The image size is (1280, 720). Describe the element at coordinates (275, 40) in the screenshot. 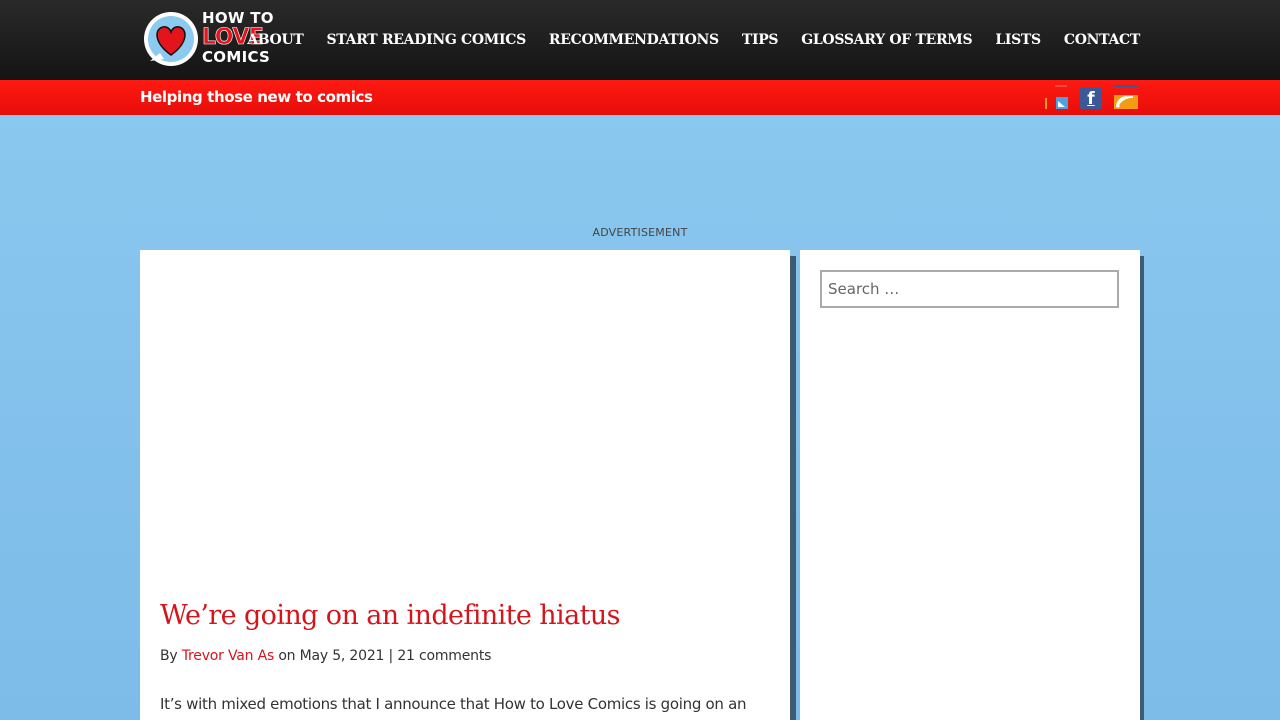

I see `nav-about: ABOUT` at that location.